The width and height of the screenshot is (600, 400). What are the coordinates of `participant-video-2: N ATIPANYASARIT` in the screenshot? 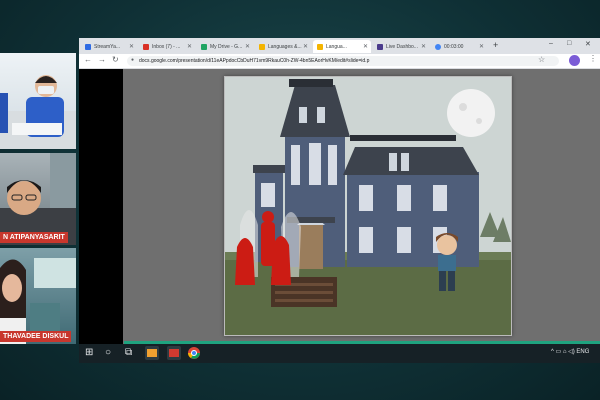 It's located at (38, 199).